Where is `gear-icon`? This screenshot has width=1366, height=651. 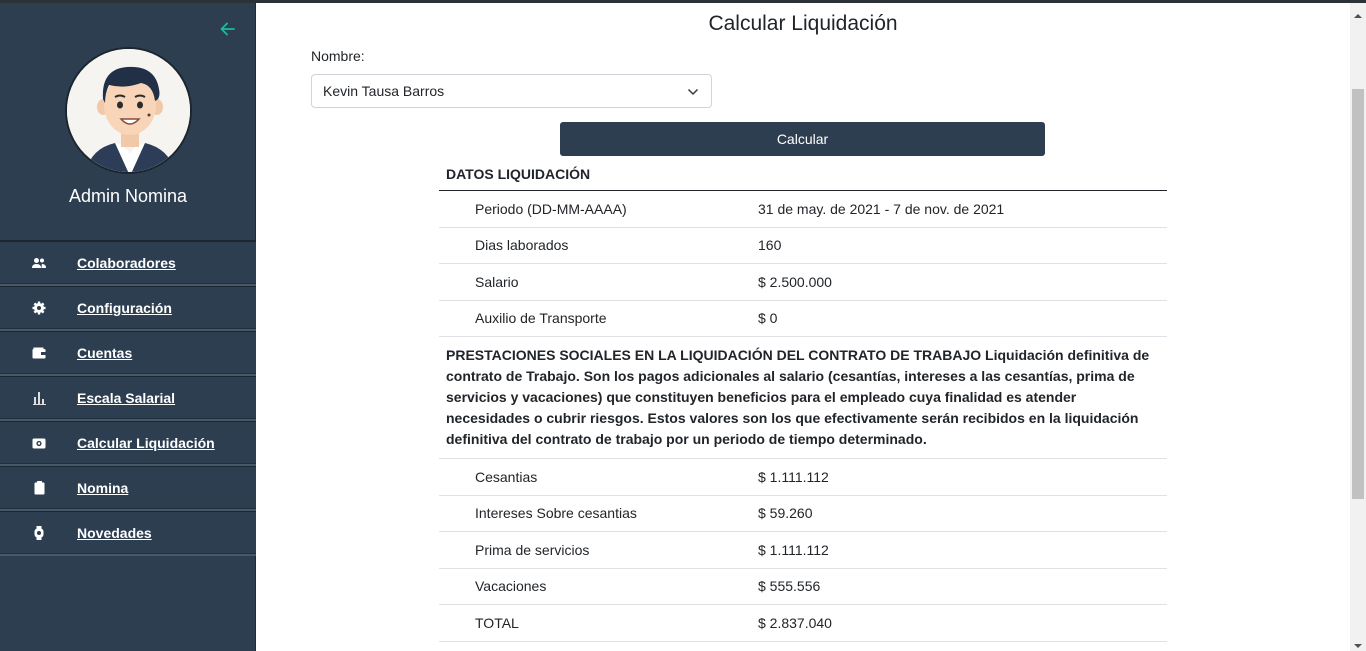 gear-icon is located at coordinates (39, 308).